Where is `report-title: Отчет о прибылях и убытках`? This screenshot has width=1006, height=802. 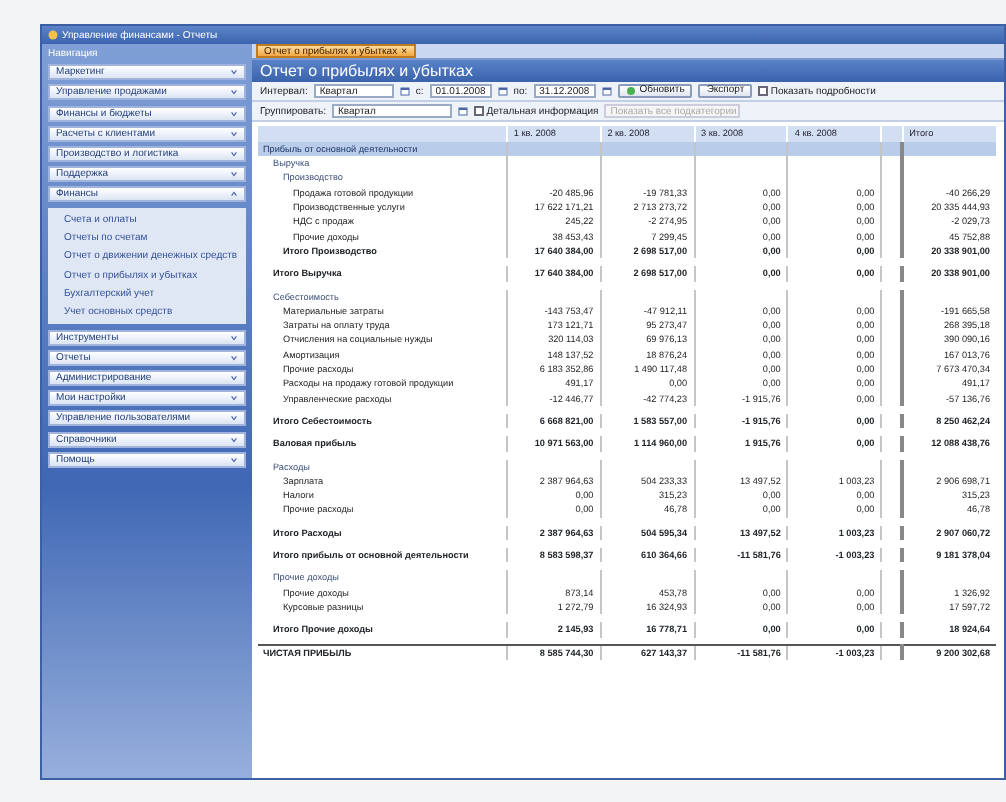
report-title: Отчет о прибылях и убытках is located at coordinates (628, 71).